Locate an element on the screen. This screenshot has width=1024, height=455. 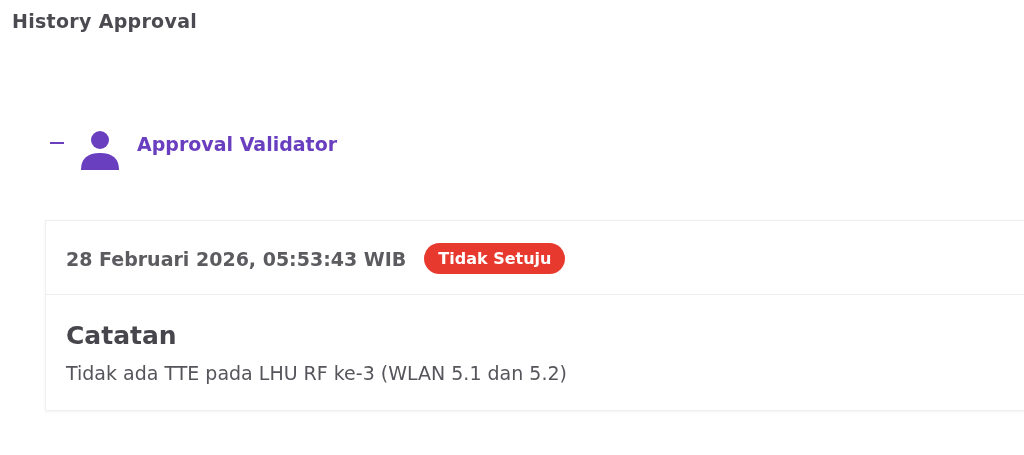
approver-role: Approval Validator is located at coordinates (237, 144).